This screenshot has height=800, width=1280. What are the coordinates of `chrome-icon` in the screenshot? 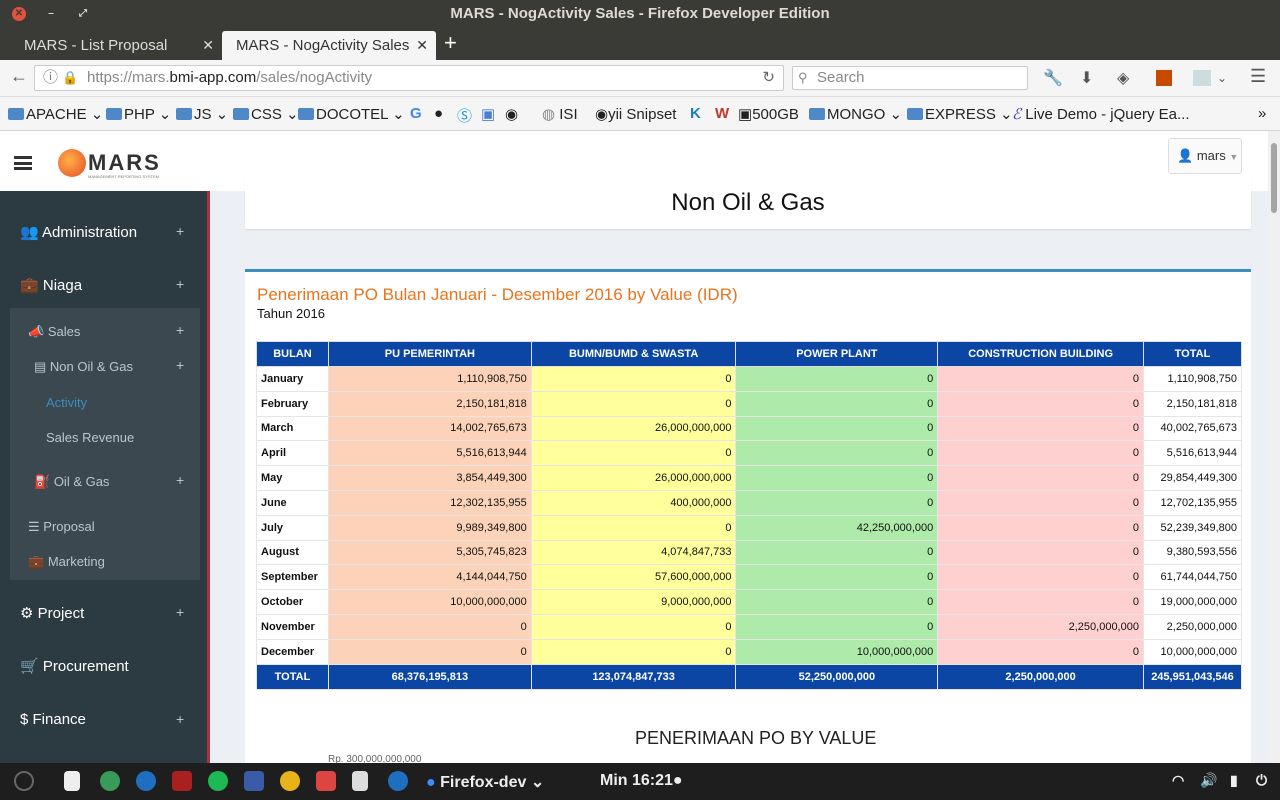 It's located at (290, 781).